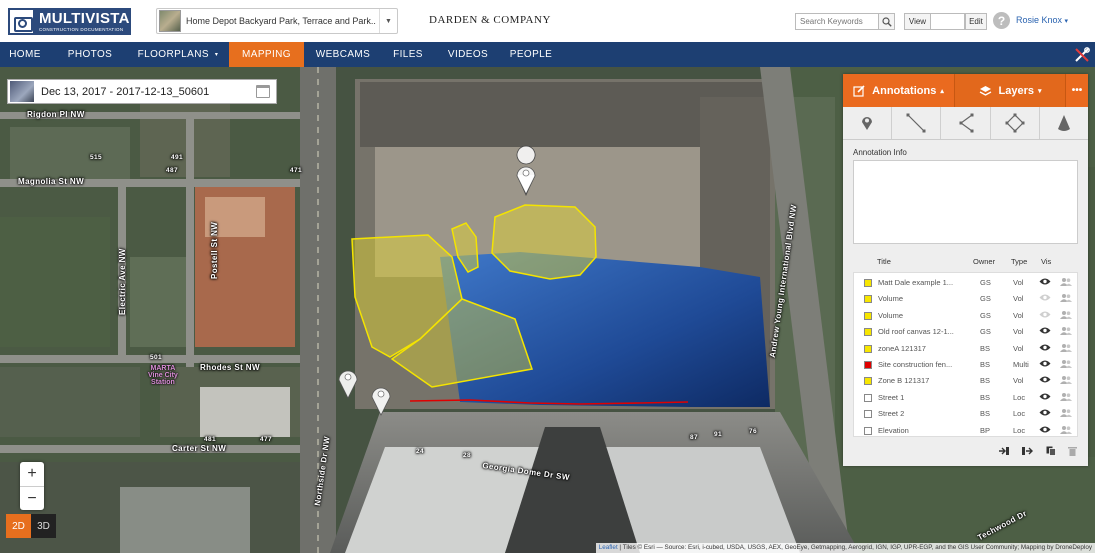 The height and width of the screenshot is (553, 1095). What do you see at coordinates (608, 547) in the screenshot?
I see `leaflet-link: Leaflet` at bounding box center [608, 547].